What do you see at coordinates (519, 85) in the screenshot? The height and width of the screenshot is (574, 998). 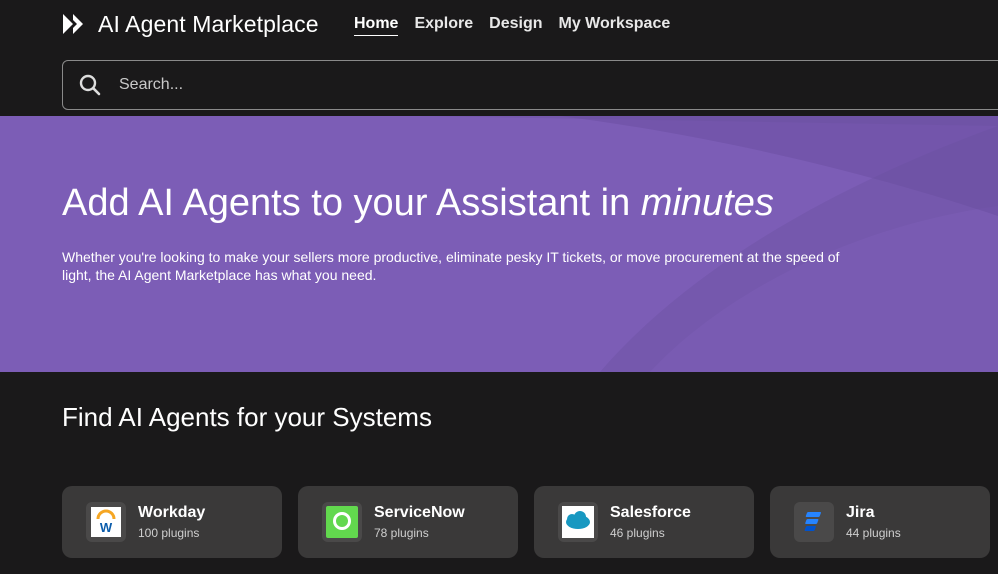 I see `search-input` at bounding box center [519, 85].